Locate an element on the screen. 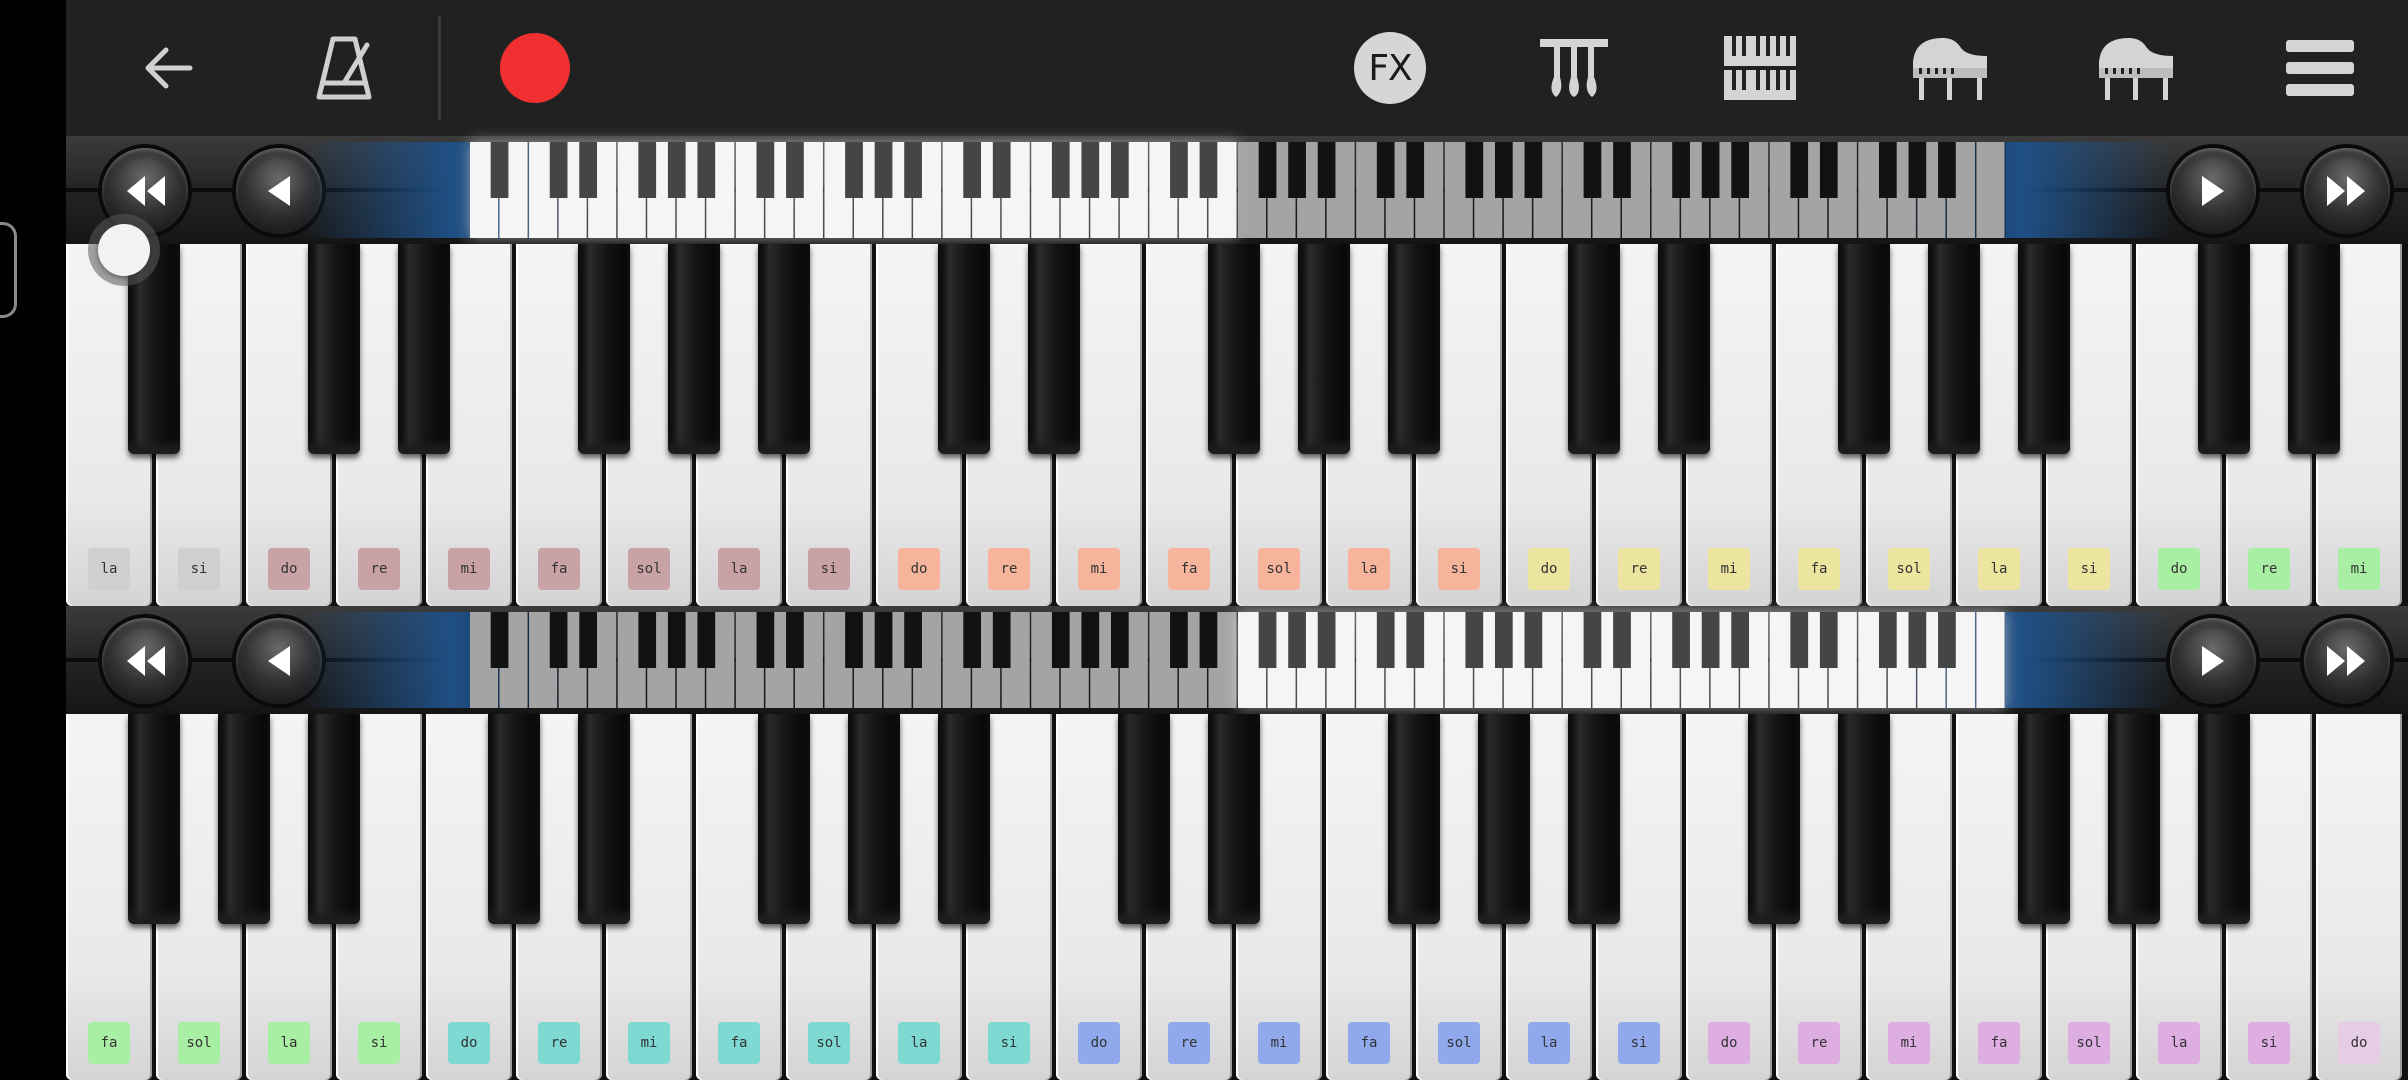  hamburger-menu-icon is located at coordinates (2320, 68).